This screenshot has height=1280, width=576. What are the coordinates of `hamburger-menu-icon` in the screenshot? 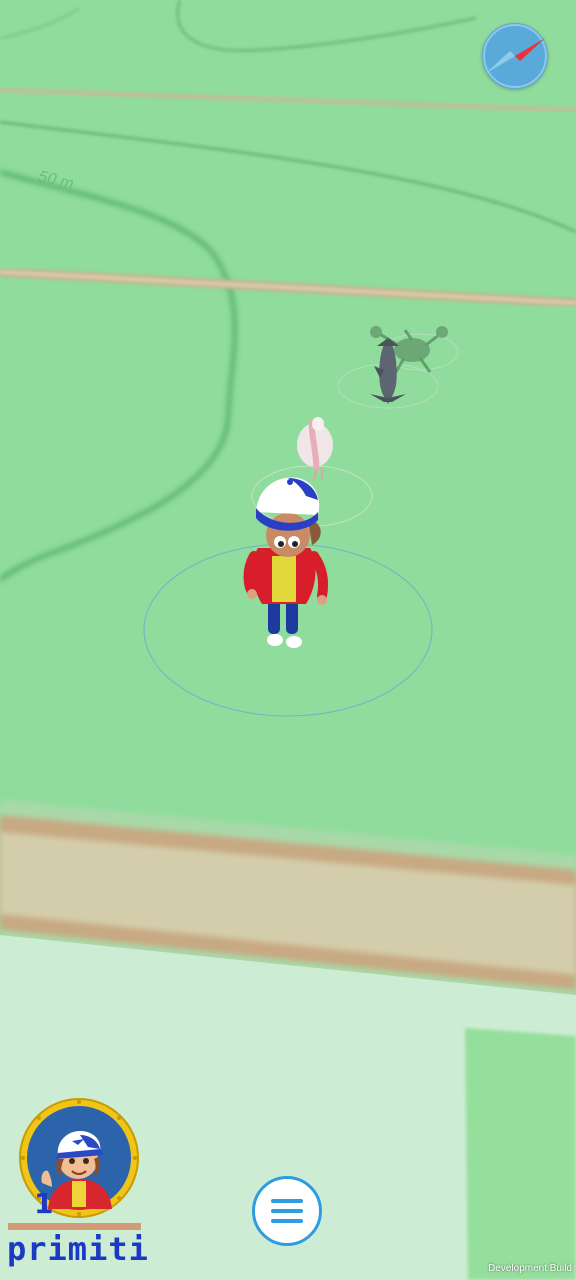 It's located at (287, 1211).